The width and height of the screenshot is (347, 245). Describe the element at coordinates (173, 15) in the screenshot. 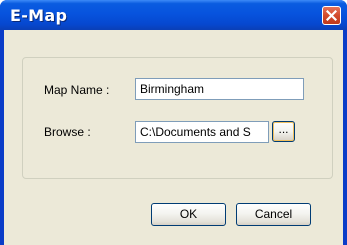

I see `title-bar: E-Map` at that location.